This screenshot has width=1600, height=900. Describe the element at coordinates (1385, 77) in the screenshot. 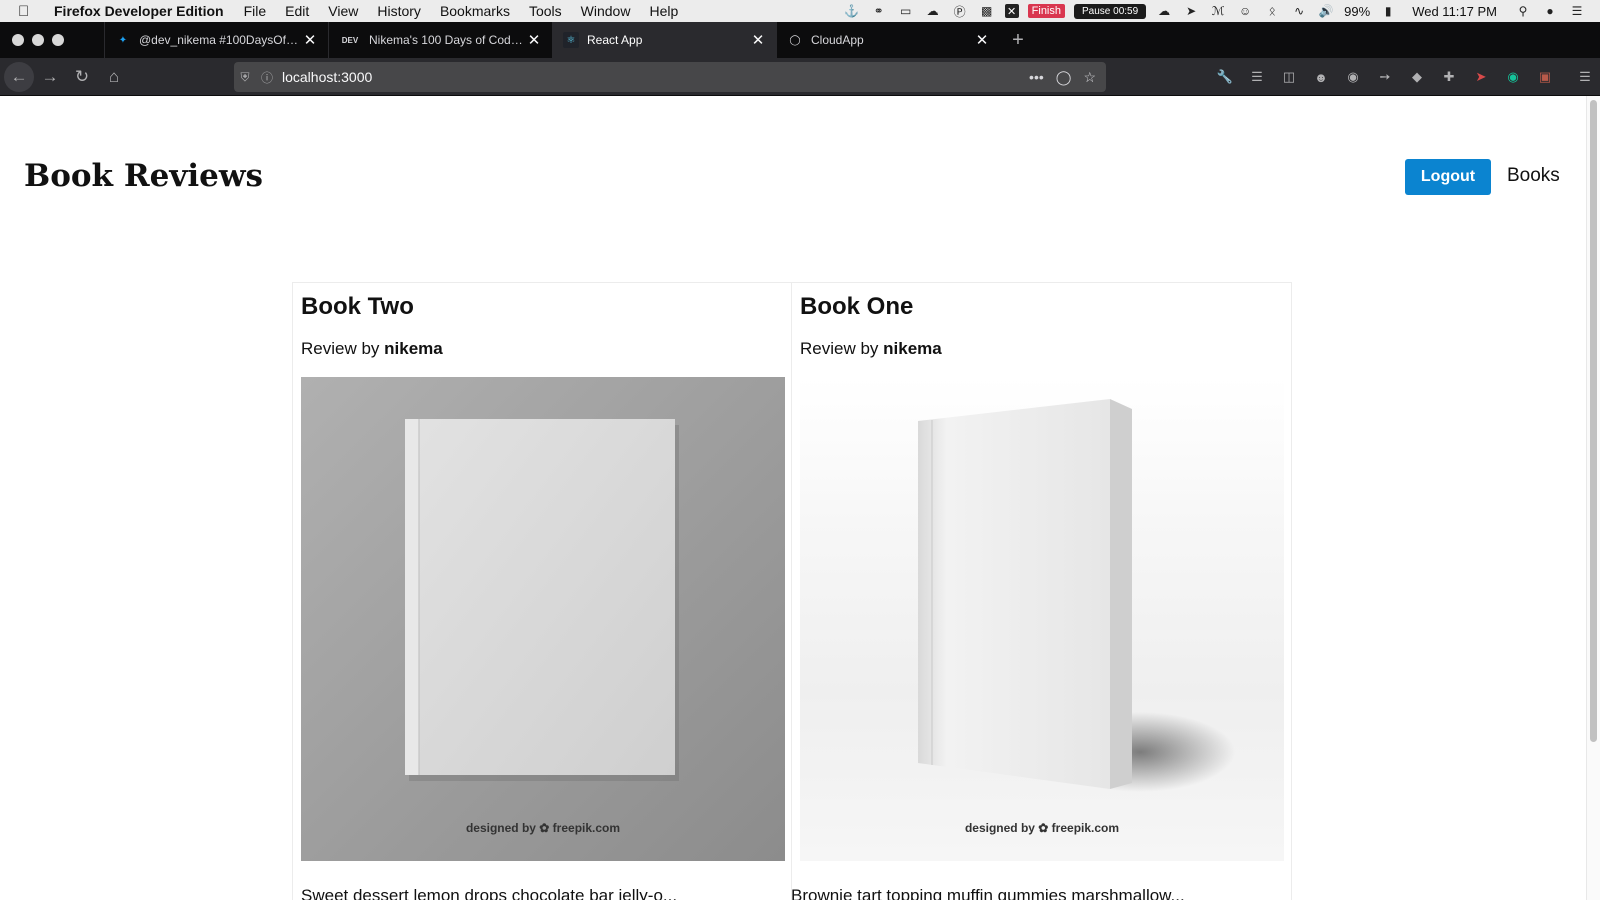

I see `extension-b-icon: ➙` at that location.